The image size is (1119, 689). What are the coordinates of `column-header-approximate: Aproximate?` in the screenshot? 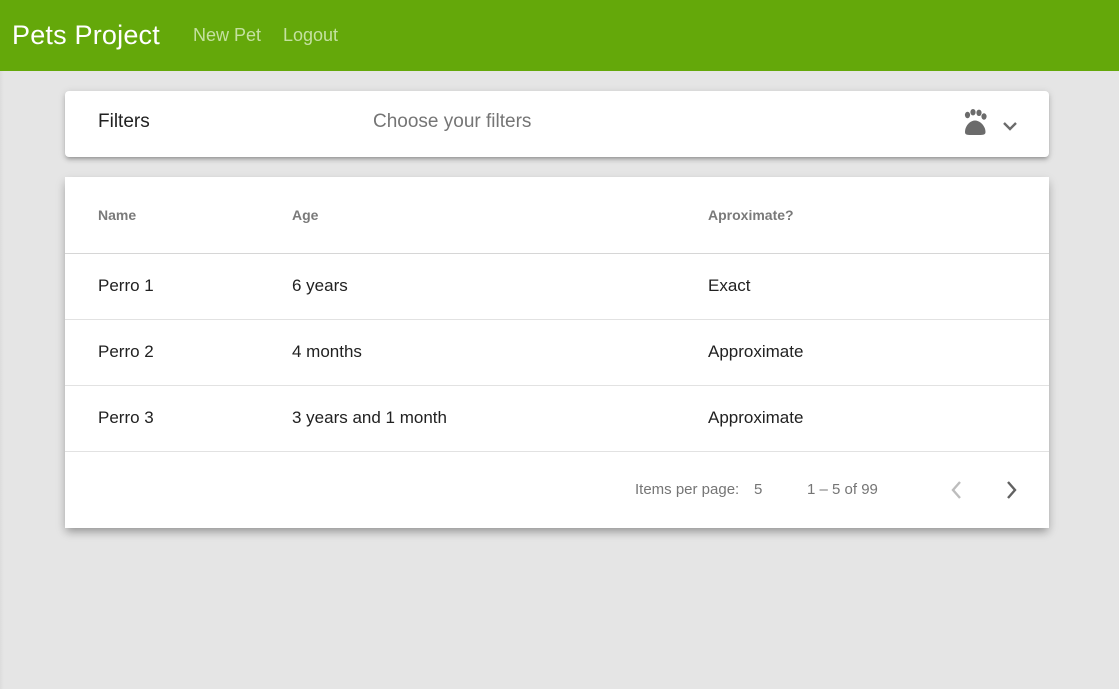 It's located at (751, 215).